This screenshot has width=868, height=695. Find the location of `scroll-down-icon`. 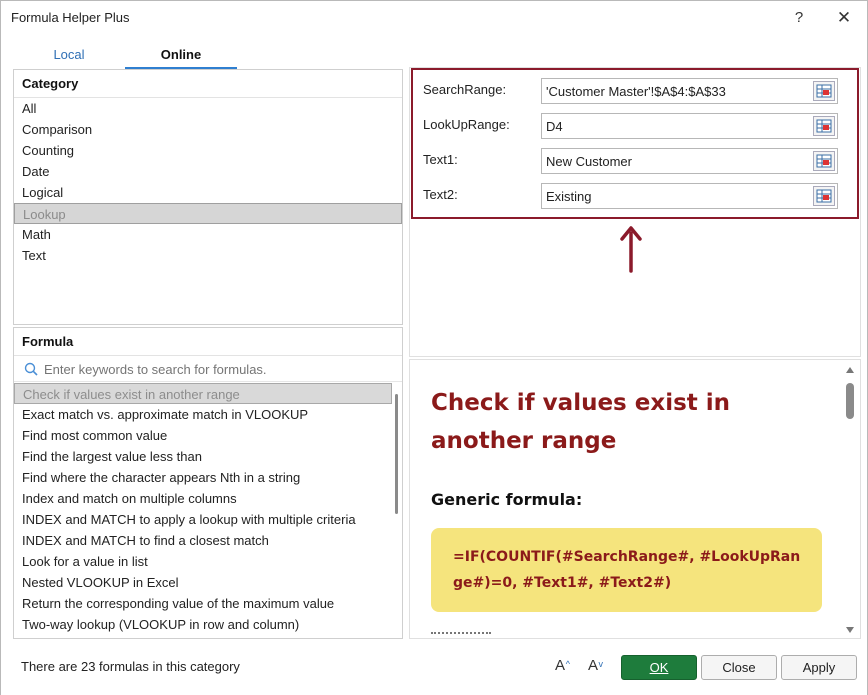

scroll-down-icon is located at coordinates (850, 630).